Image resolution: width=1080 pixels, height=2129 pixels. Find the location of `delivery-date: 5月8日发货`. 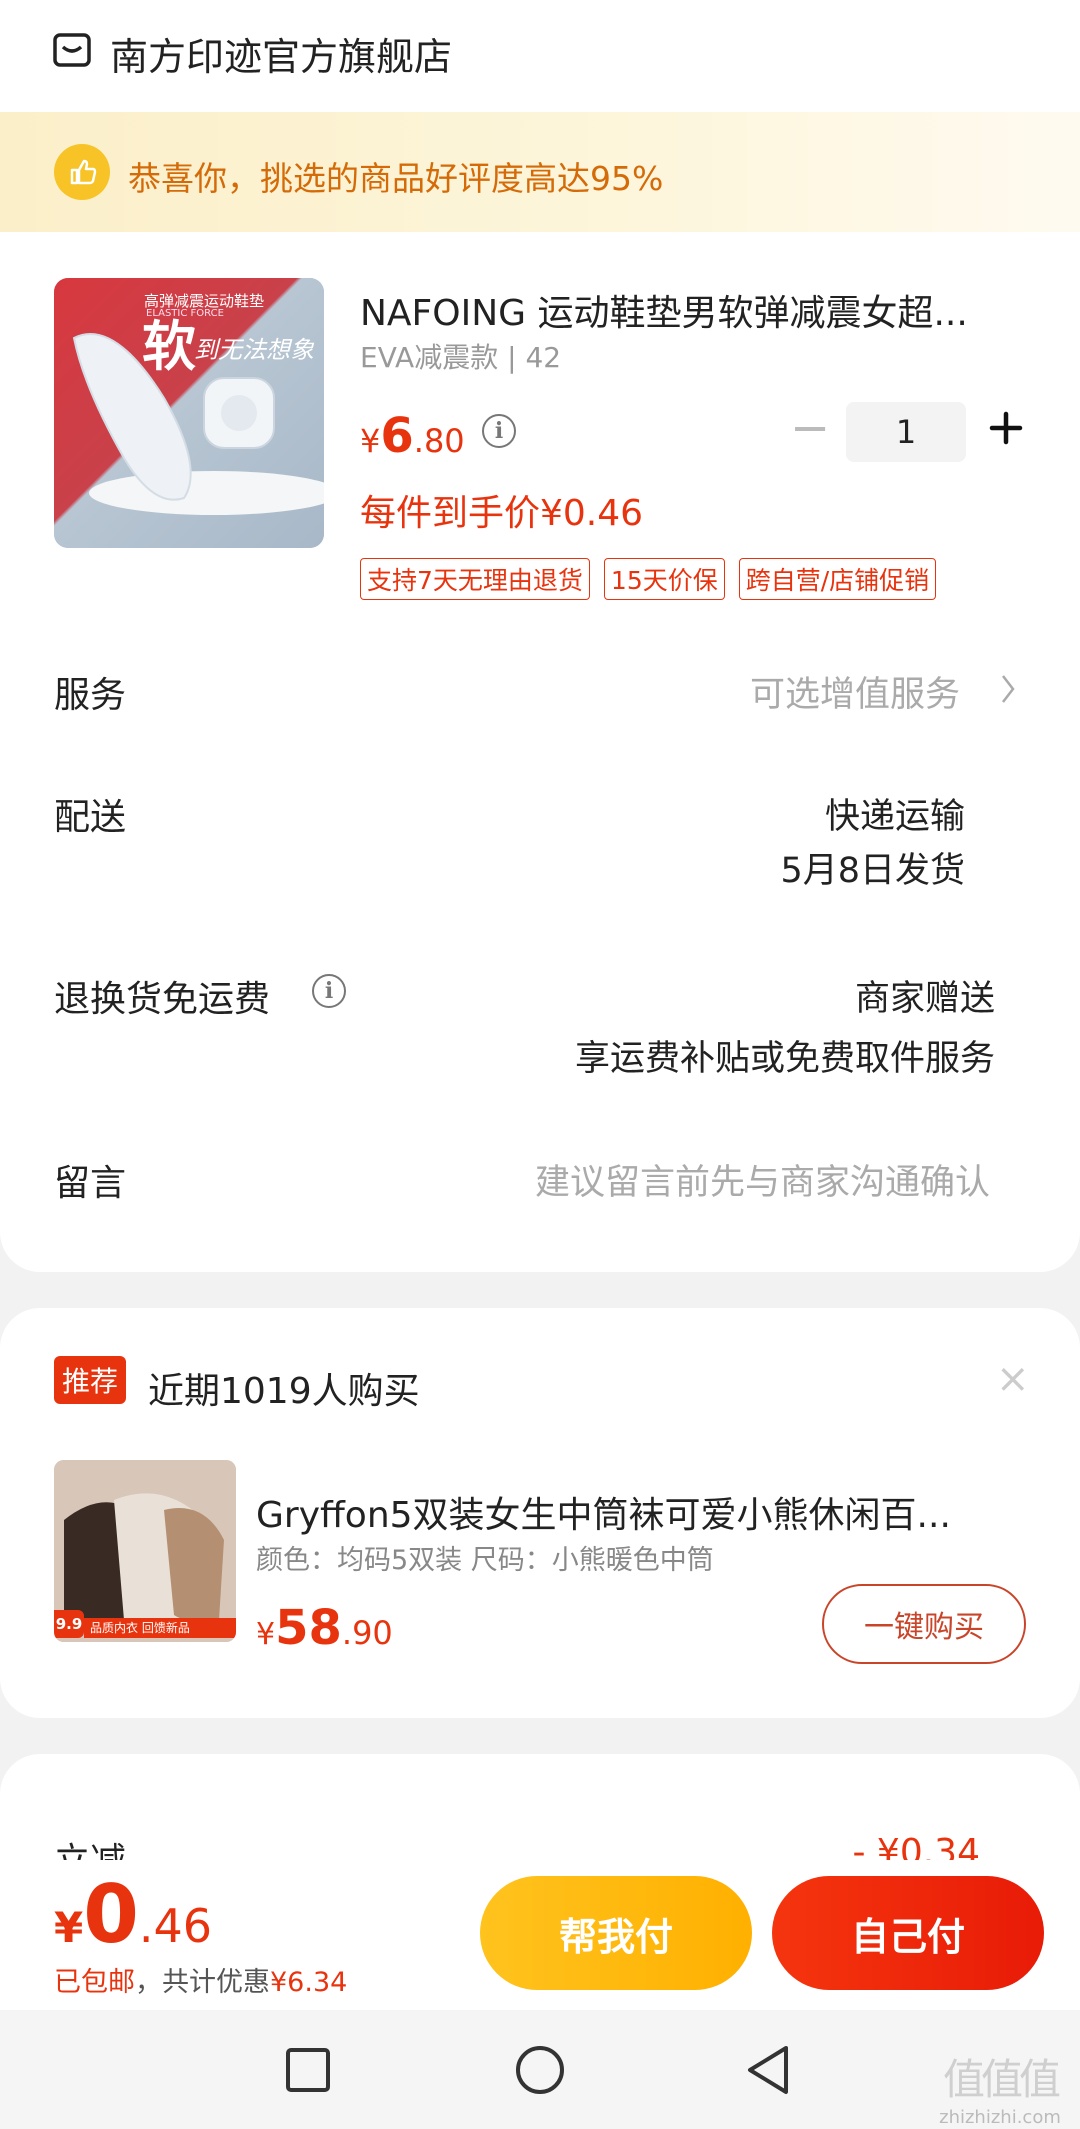

delivery-date: 5月8日发货 is located at coordinates (872, 867).